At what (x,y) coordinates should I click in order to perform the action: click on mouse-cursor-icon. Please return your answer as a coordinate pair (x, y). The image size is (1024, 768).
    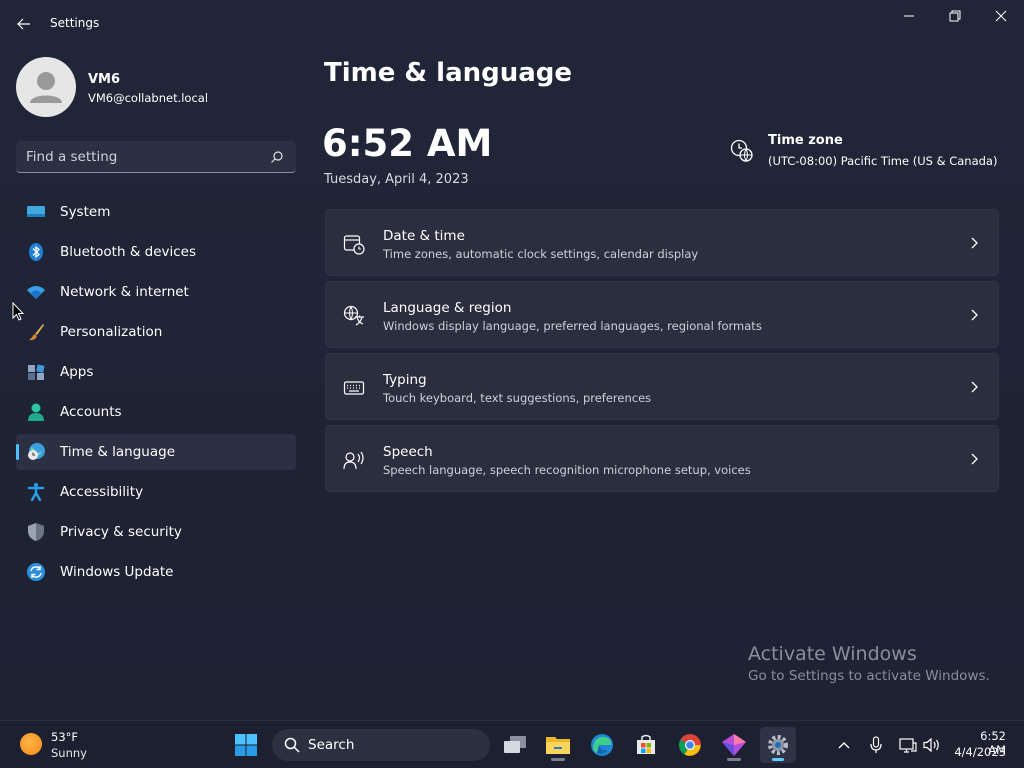
    Looking at the image, I should click on (18, 311).